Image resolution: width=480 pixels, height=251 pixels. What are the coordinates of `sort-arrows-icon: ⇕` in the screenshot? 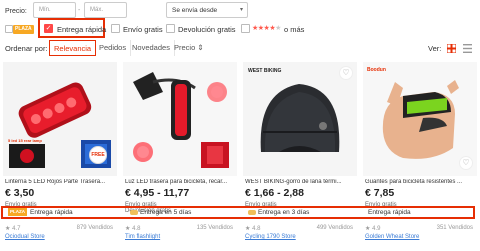 It's located at (200, 47).